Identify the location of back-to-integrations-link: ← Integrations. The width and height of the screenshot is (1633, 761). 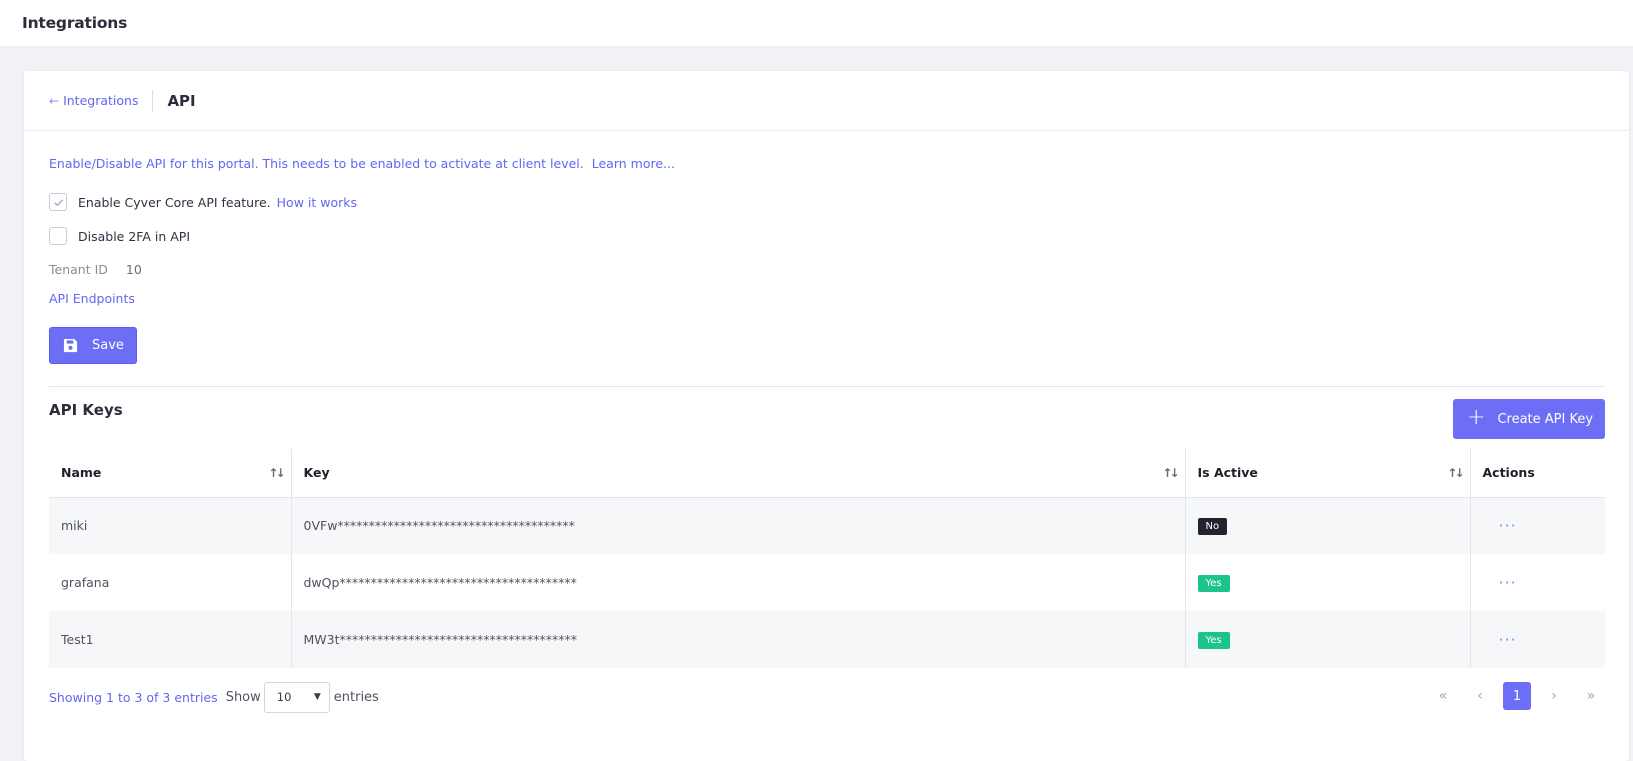
(101, 100).